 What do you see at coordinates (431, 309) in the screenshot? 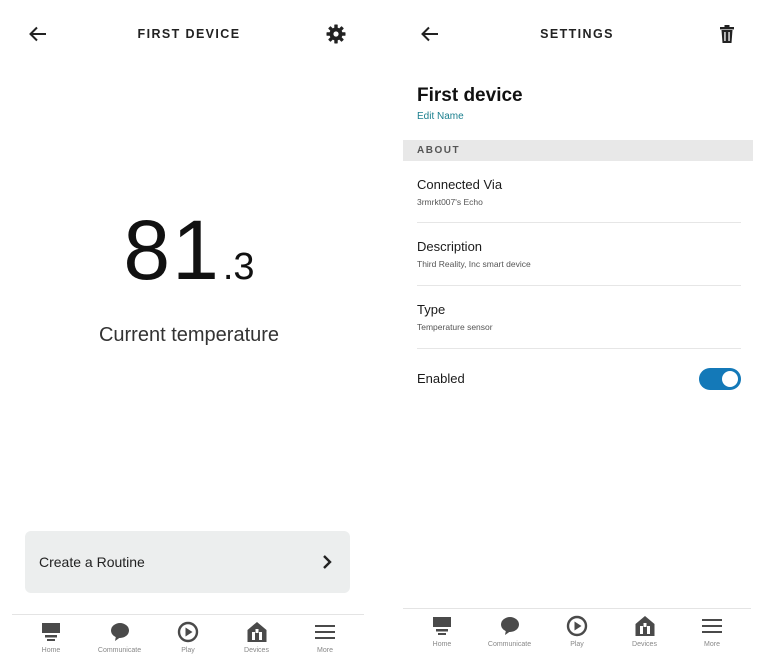
I see `row-title: Type` at bounding box center [431, 309].